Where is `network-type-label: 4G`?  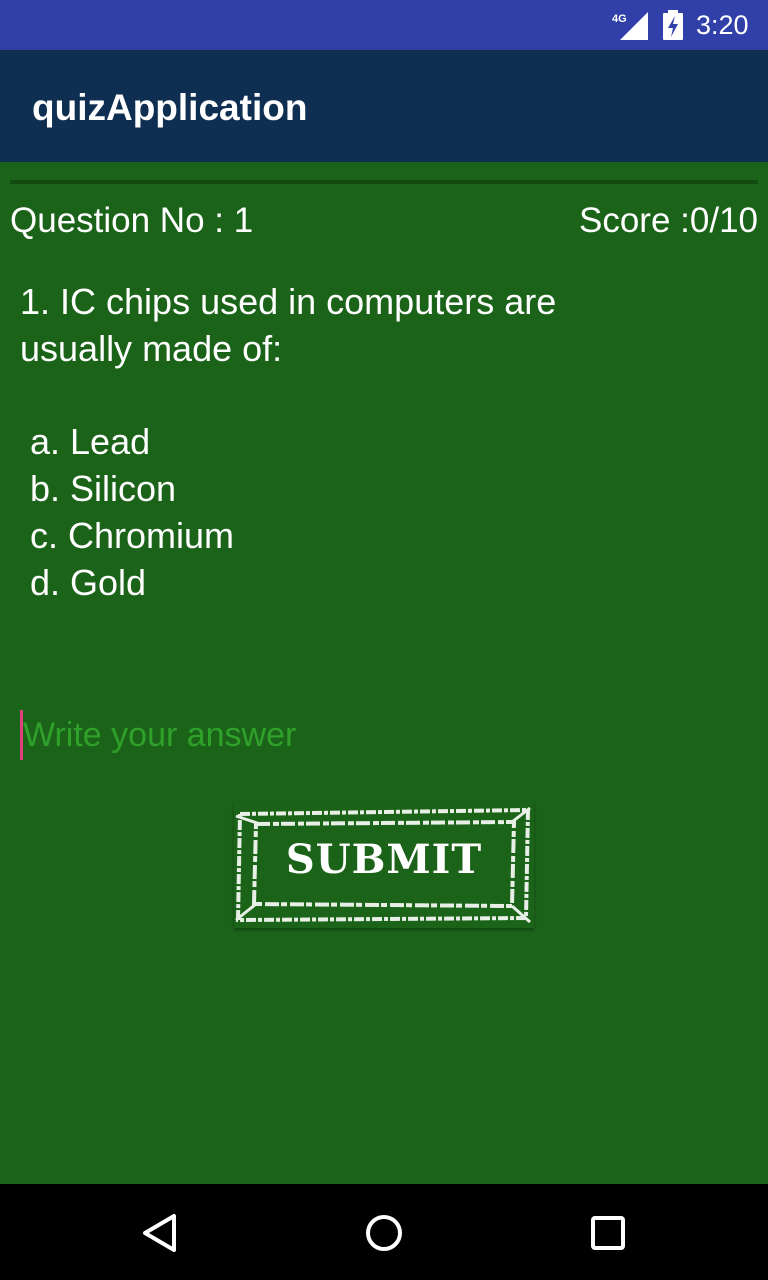
network-type-label: 4G is located at coordinates (619, 19).